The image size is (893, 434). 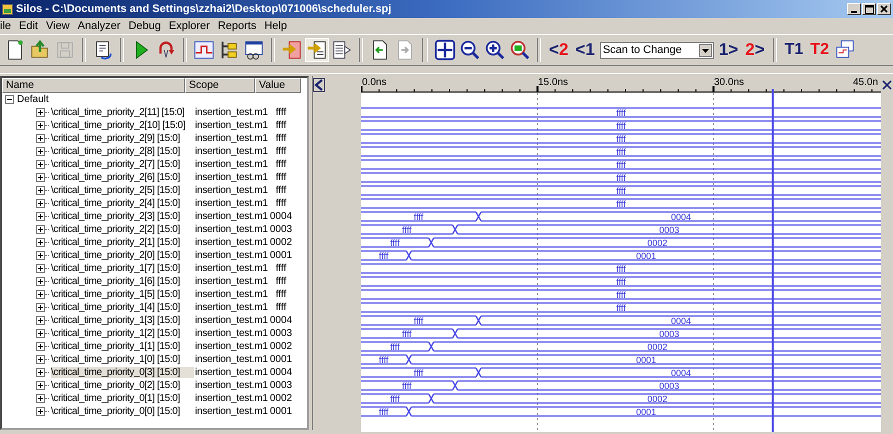 I want to click on signal-name: \critical_time_priority_2[7] [15:0], so click(x=122, y=164).